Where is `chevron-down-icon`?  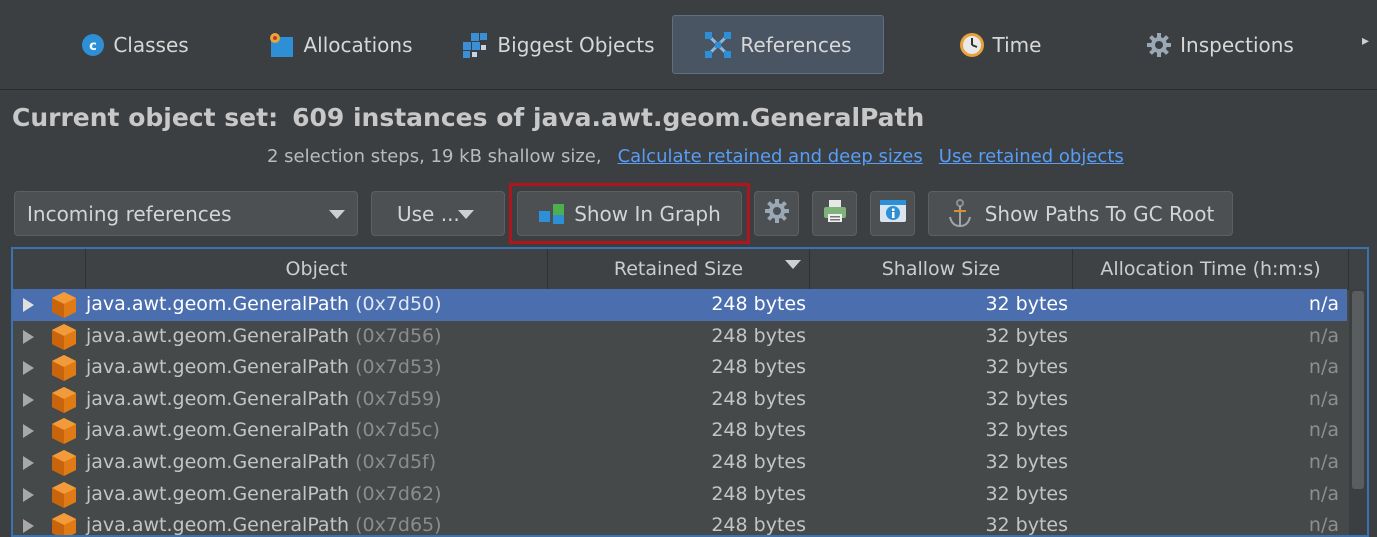
chevron-down-icon is located at coordinates (466, 214).